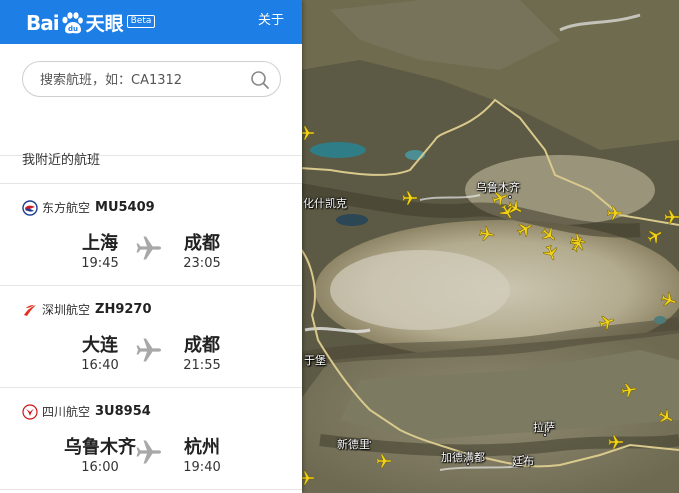 This screenshot has width=679, height=493. What do you see at coordinates (43, 22) in the screenshot?
I see `logo-text-bai: Bai` at bounding box center [43, 22].